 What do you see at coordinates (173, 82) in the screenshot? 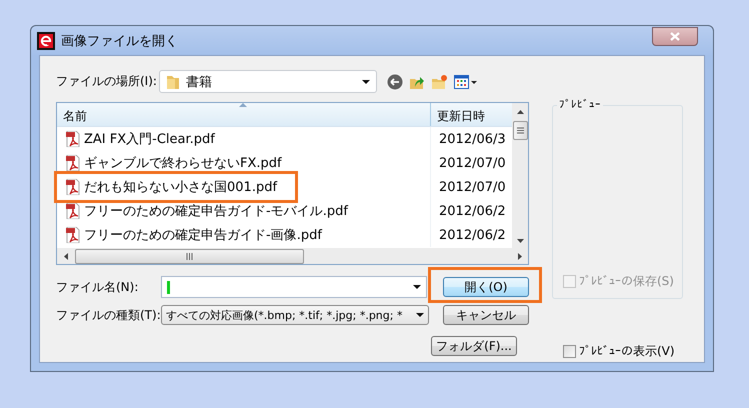
I see `folder-icon` at bounding box center [173, 82].